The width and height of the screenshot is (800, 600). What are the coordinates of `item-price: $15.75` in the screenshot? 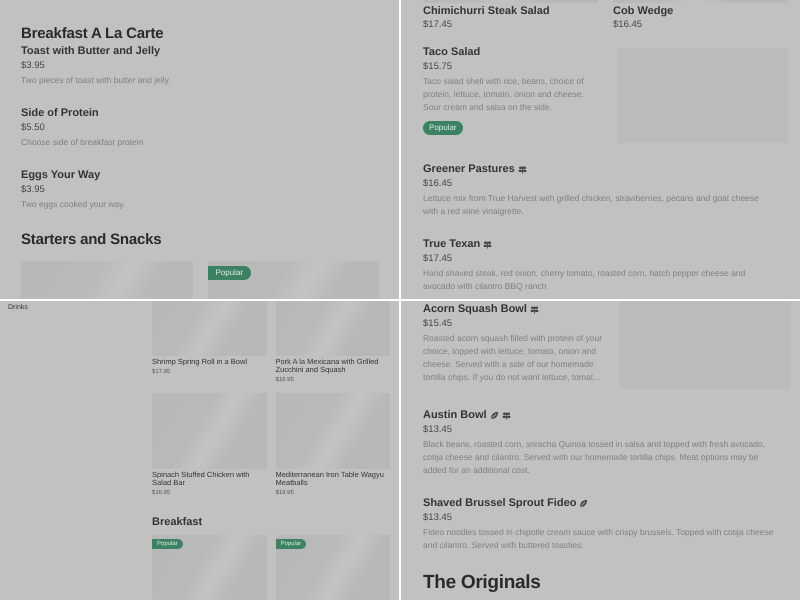 It's located at (438, 67).